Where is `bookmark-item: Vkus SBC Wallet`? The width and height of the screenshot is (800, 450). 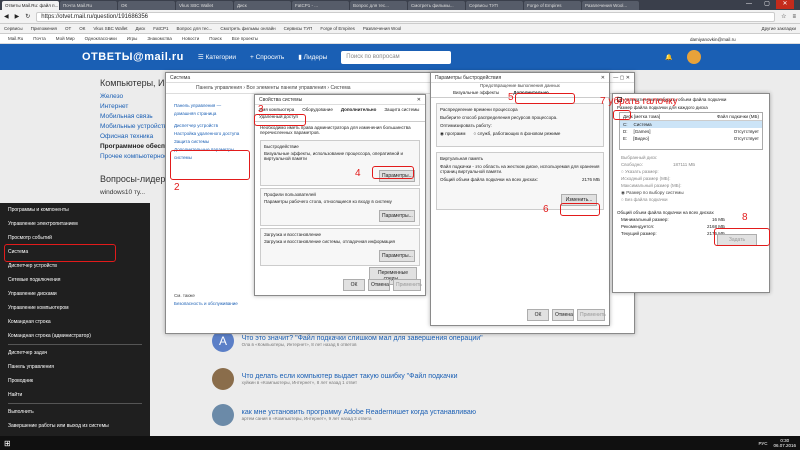 bookmark-item: Vkus SBC Wallet is located at coordinates (110, 28).